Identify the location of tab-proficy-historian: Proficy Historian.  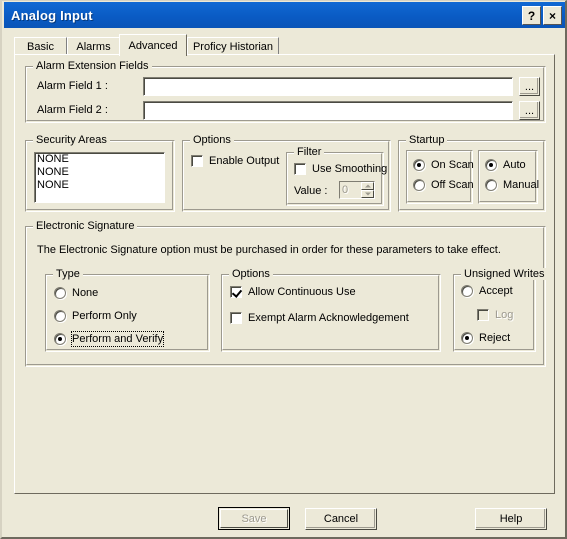
(233, 46).